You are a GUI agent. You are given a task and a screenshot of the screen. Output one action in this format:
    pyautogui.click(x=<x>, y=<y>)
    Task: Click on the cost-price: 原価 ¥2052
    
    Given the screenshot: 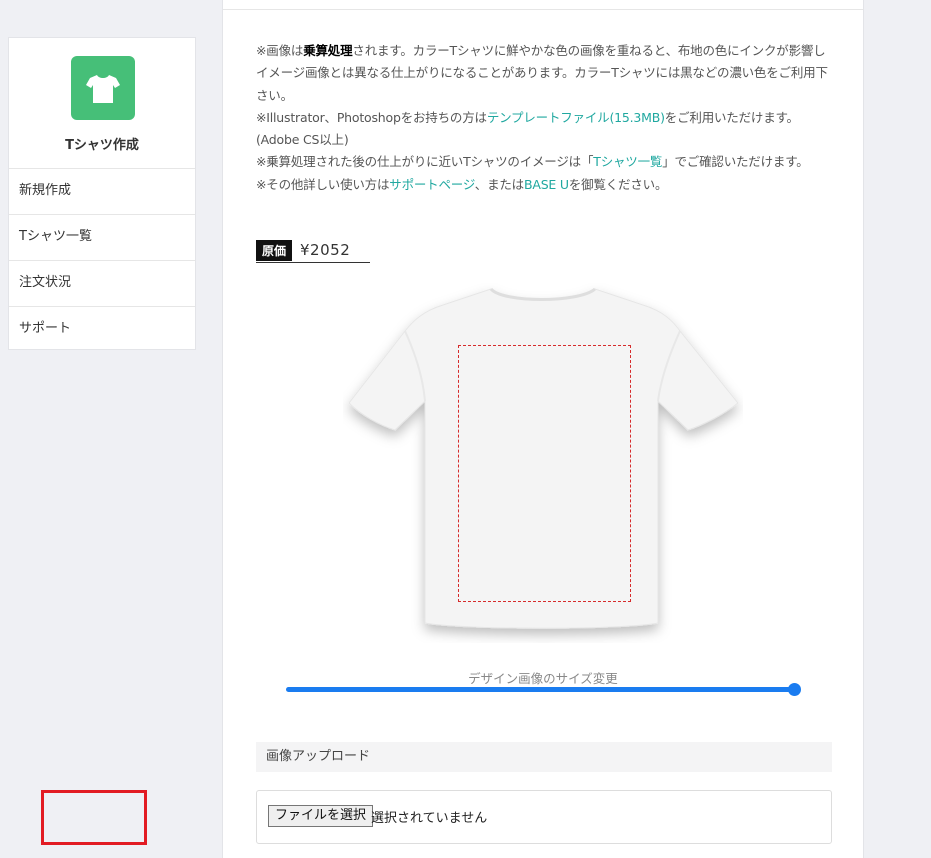 What is the action you would take?
    pyautogui.click(x=313, y=250)
    